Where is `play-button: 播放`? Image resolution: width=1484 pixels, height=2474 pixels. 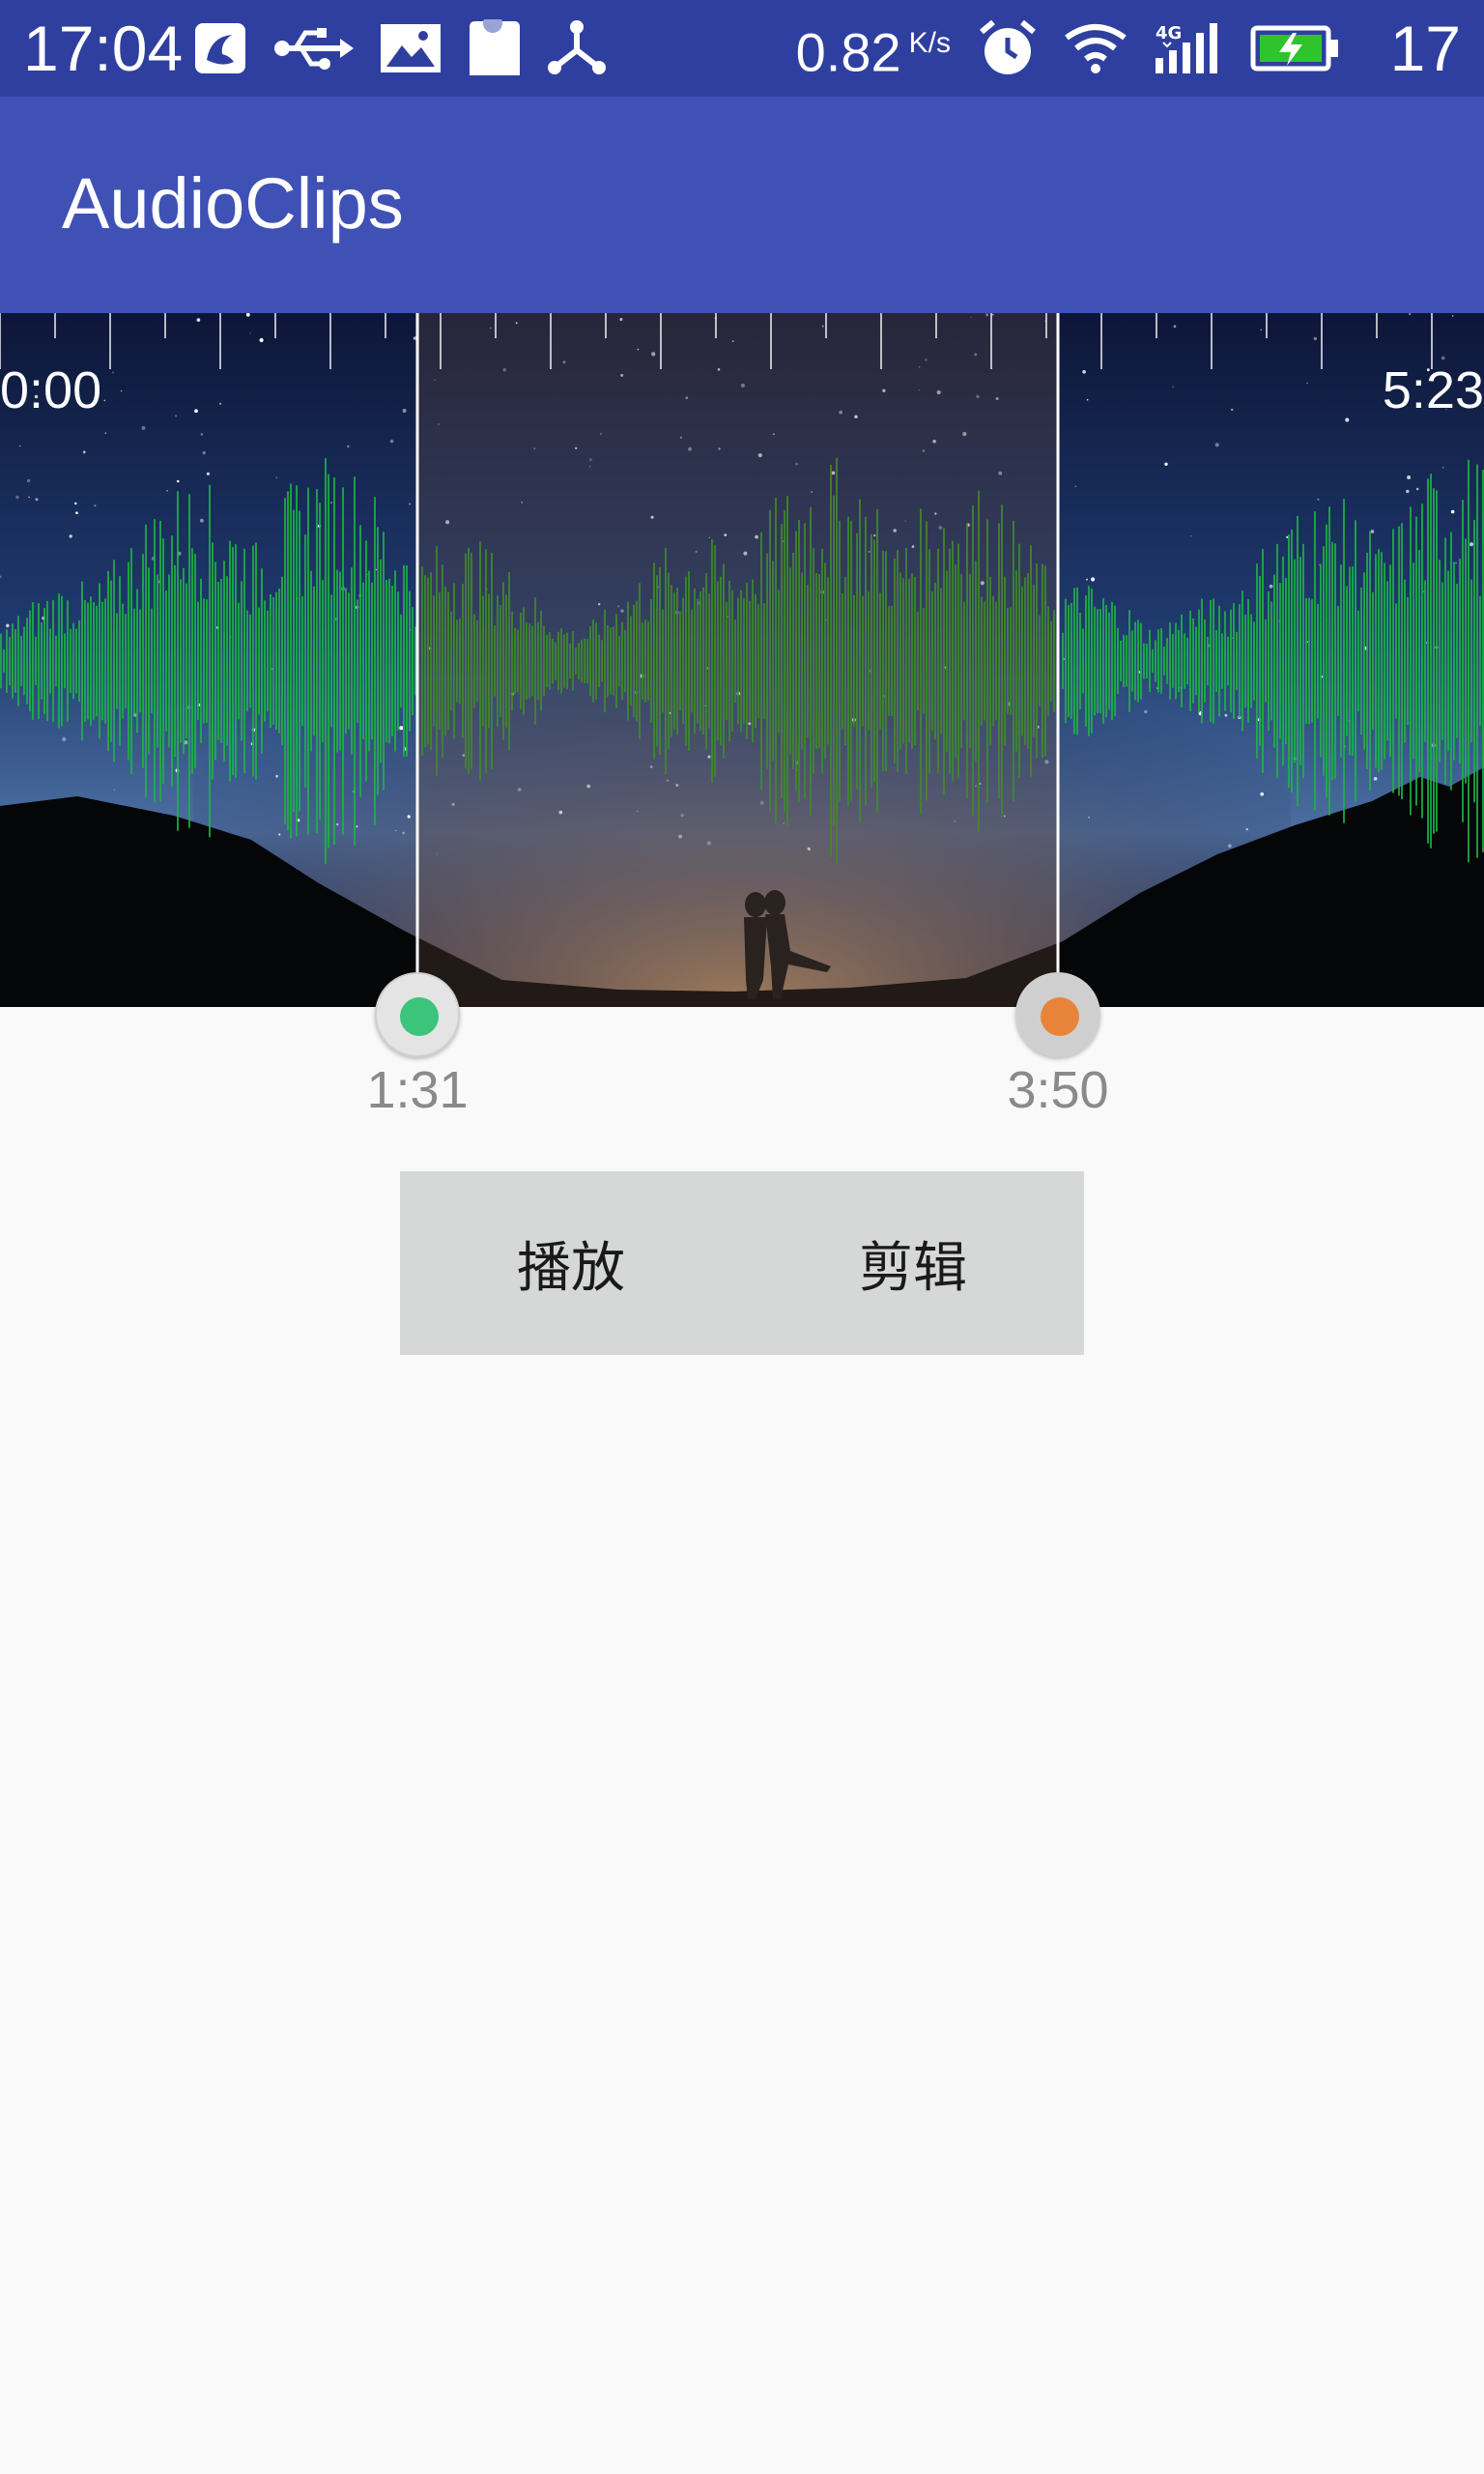 play-button: 播放 is located at coordinates (571, 1263).